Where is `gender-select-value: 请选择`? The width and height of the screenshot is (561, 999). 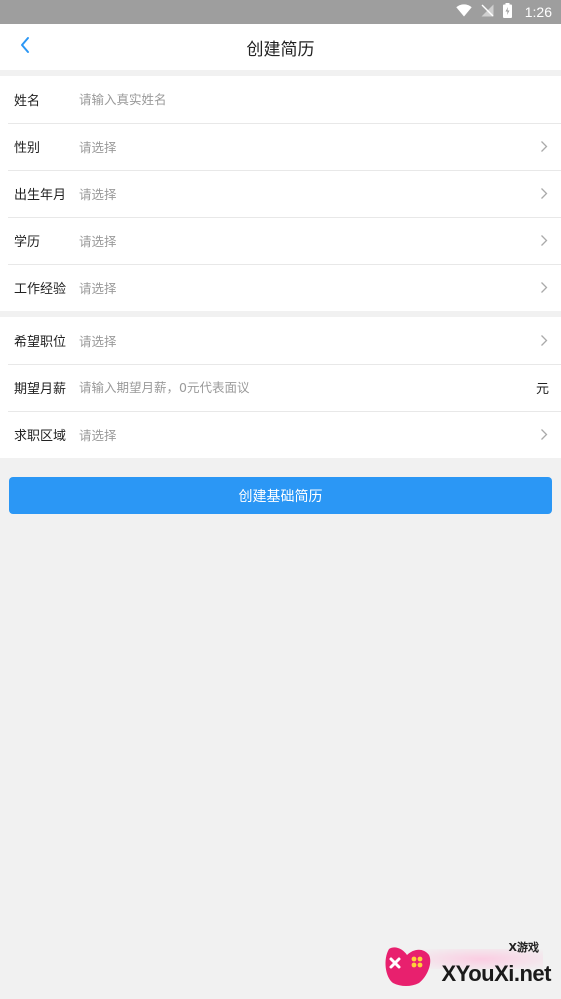 gender-select-value: 请选择 is located at coordinates (309, 146).